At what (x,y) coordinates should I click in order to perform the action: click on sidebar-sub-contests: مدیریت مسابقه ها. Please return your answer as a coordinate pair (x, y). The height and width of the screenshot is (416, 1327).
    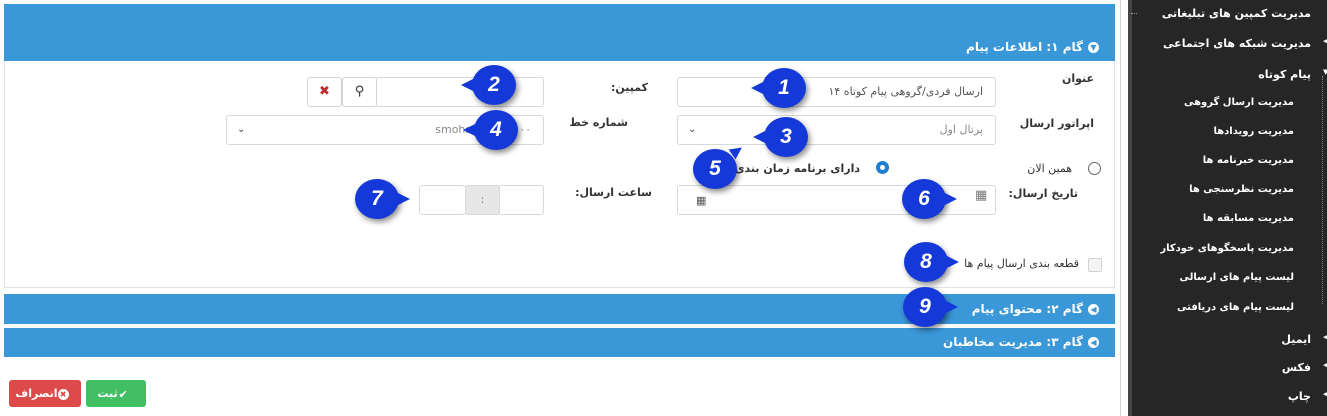
    Looking at the image, I should click on (1225, 218).